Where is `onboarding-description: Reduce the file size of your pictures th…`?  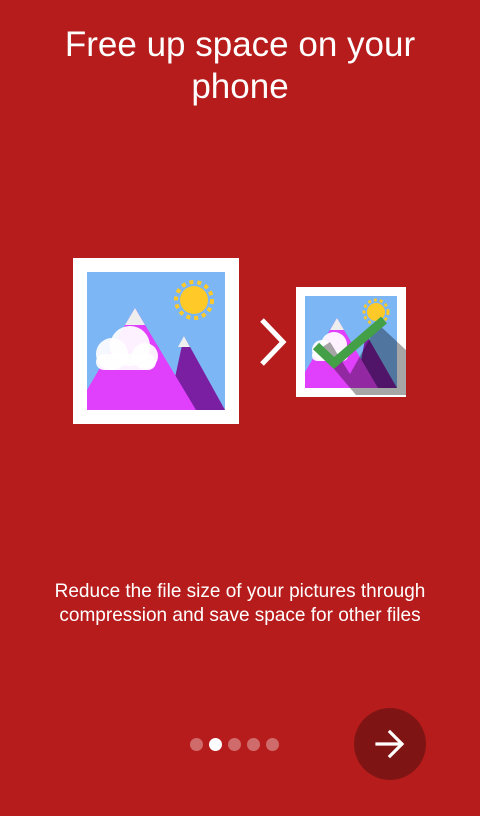 onboarding-description: Reduce the file size of your pictures th… is located at coordinates (240, 603).